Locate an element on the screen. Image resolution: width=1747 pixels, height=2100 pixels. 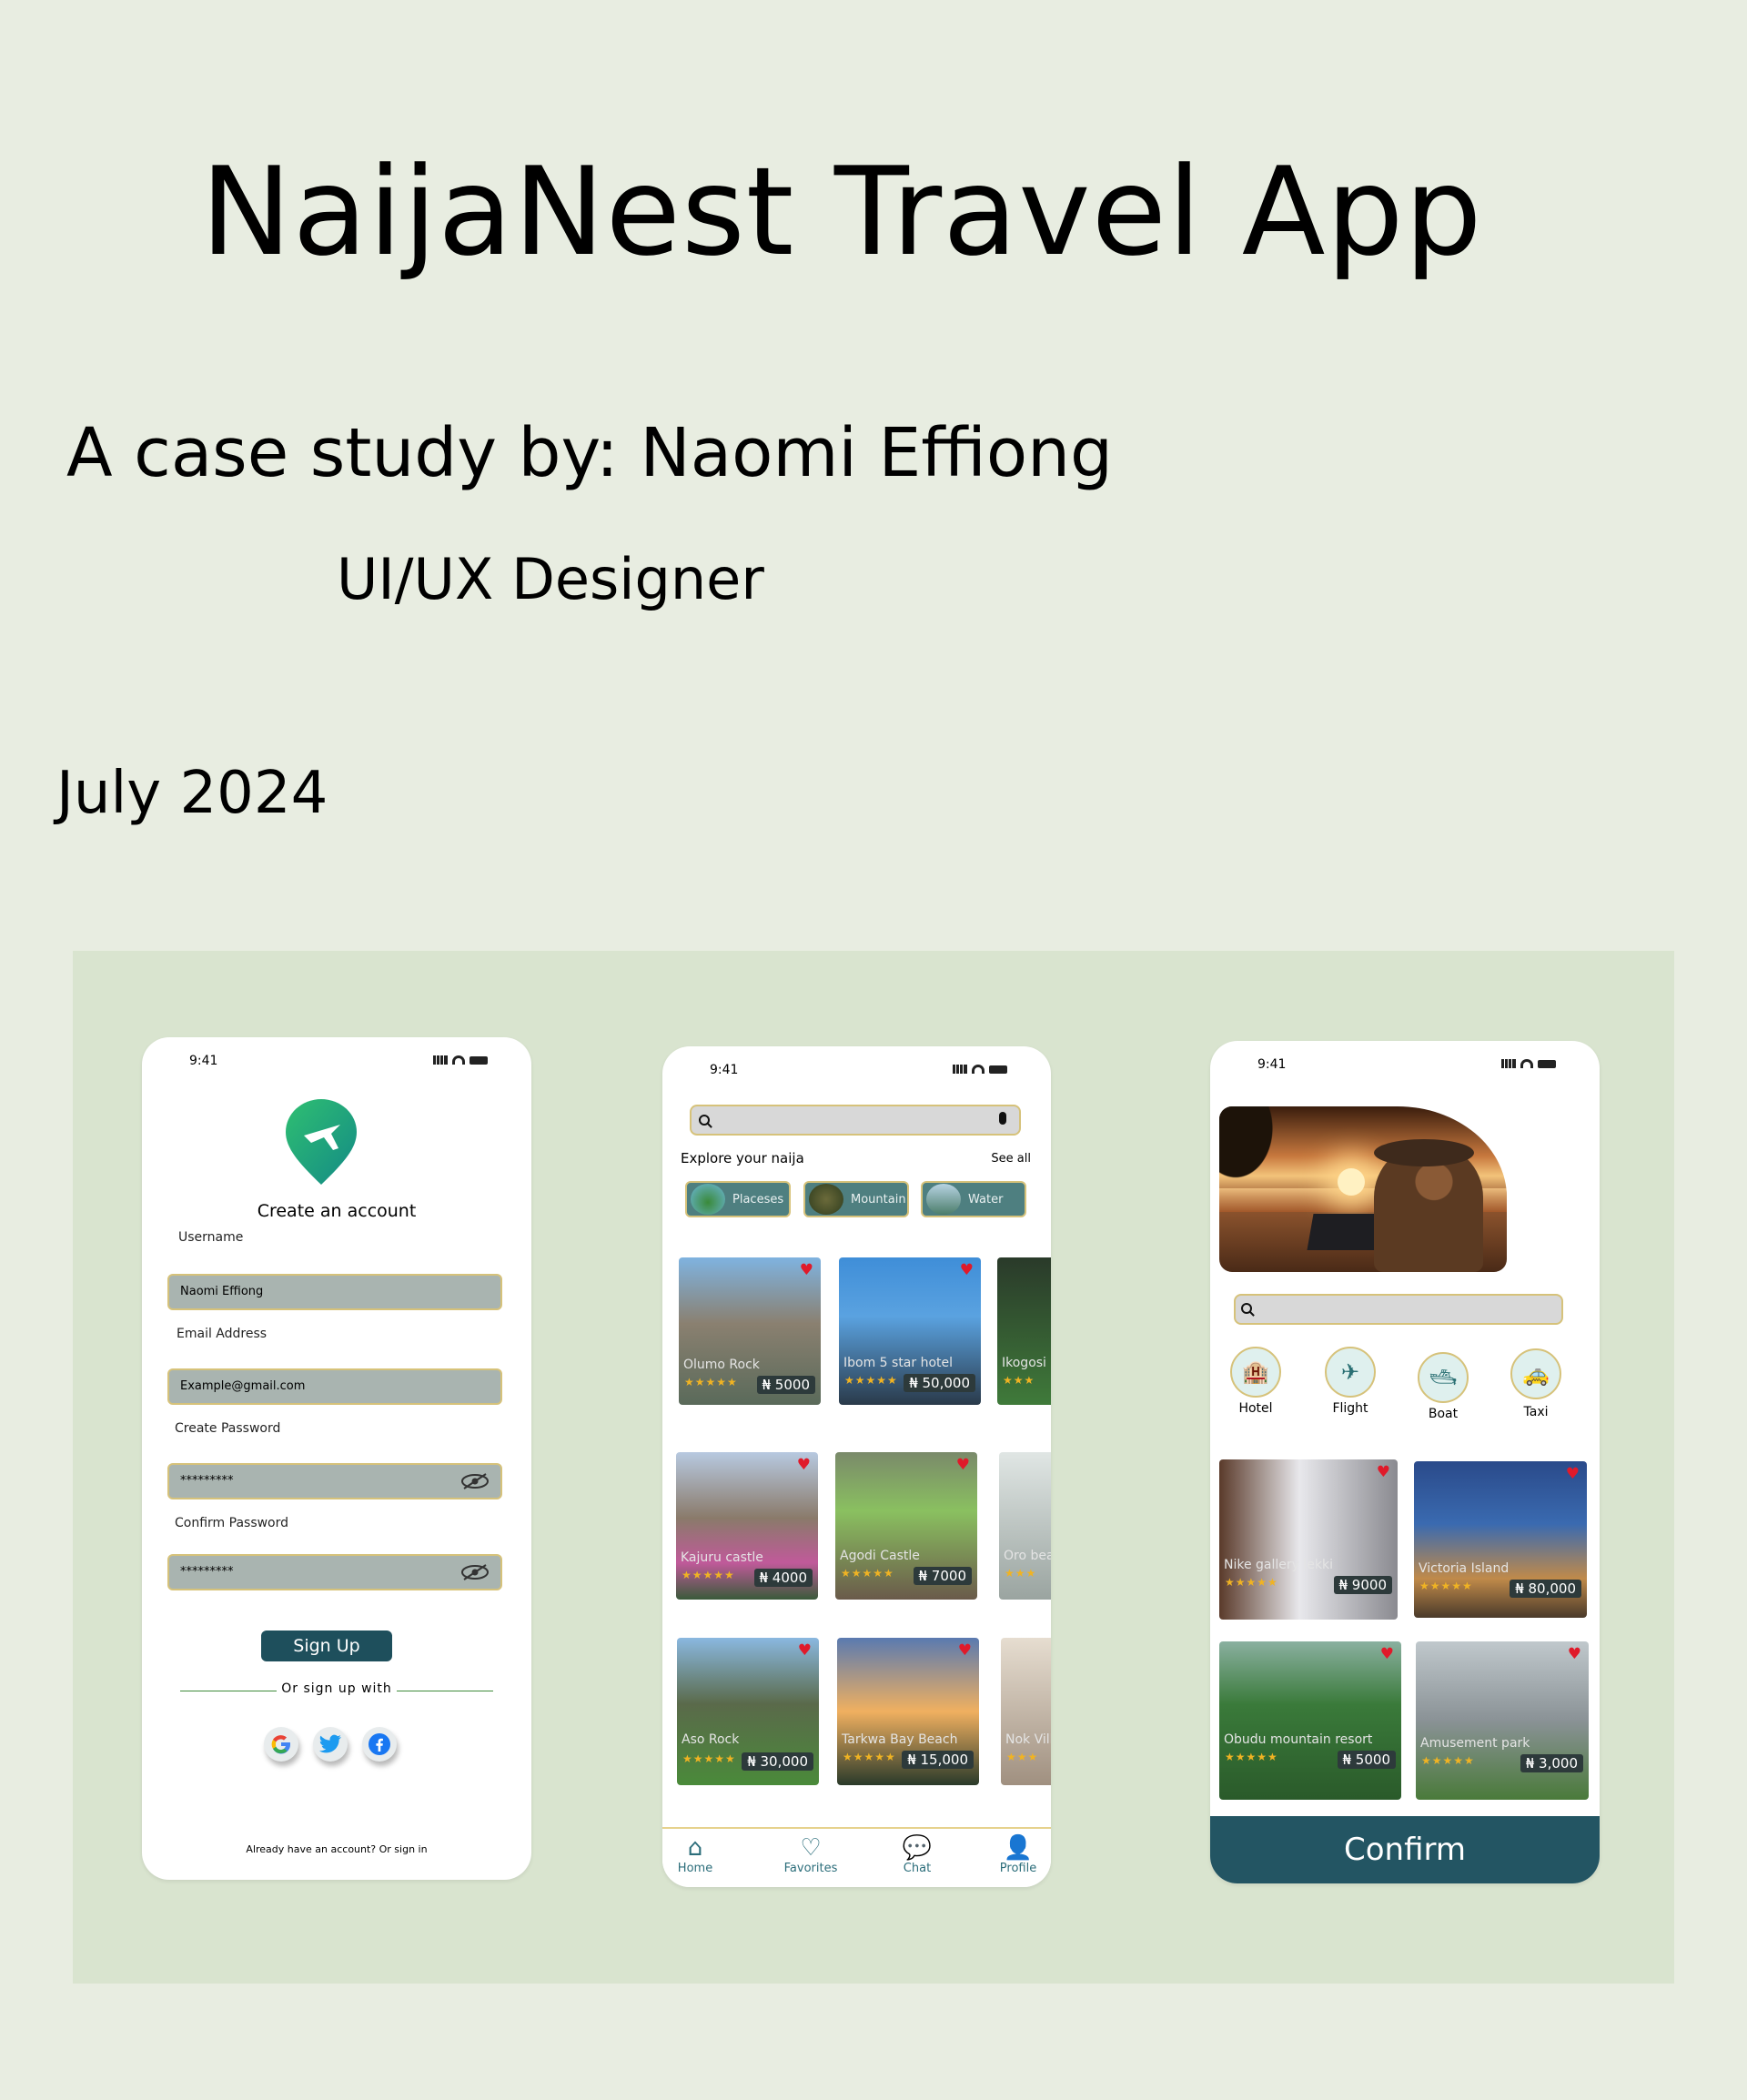
chip-label: Placeses is located at coordinates (758, 1199).